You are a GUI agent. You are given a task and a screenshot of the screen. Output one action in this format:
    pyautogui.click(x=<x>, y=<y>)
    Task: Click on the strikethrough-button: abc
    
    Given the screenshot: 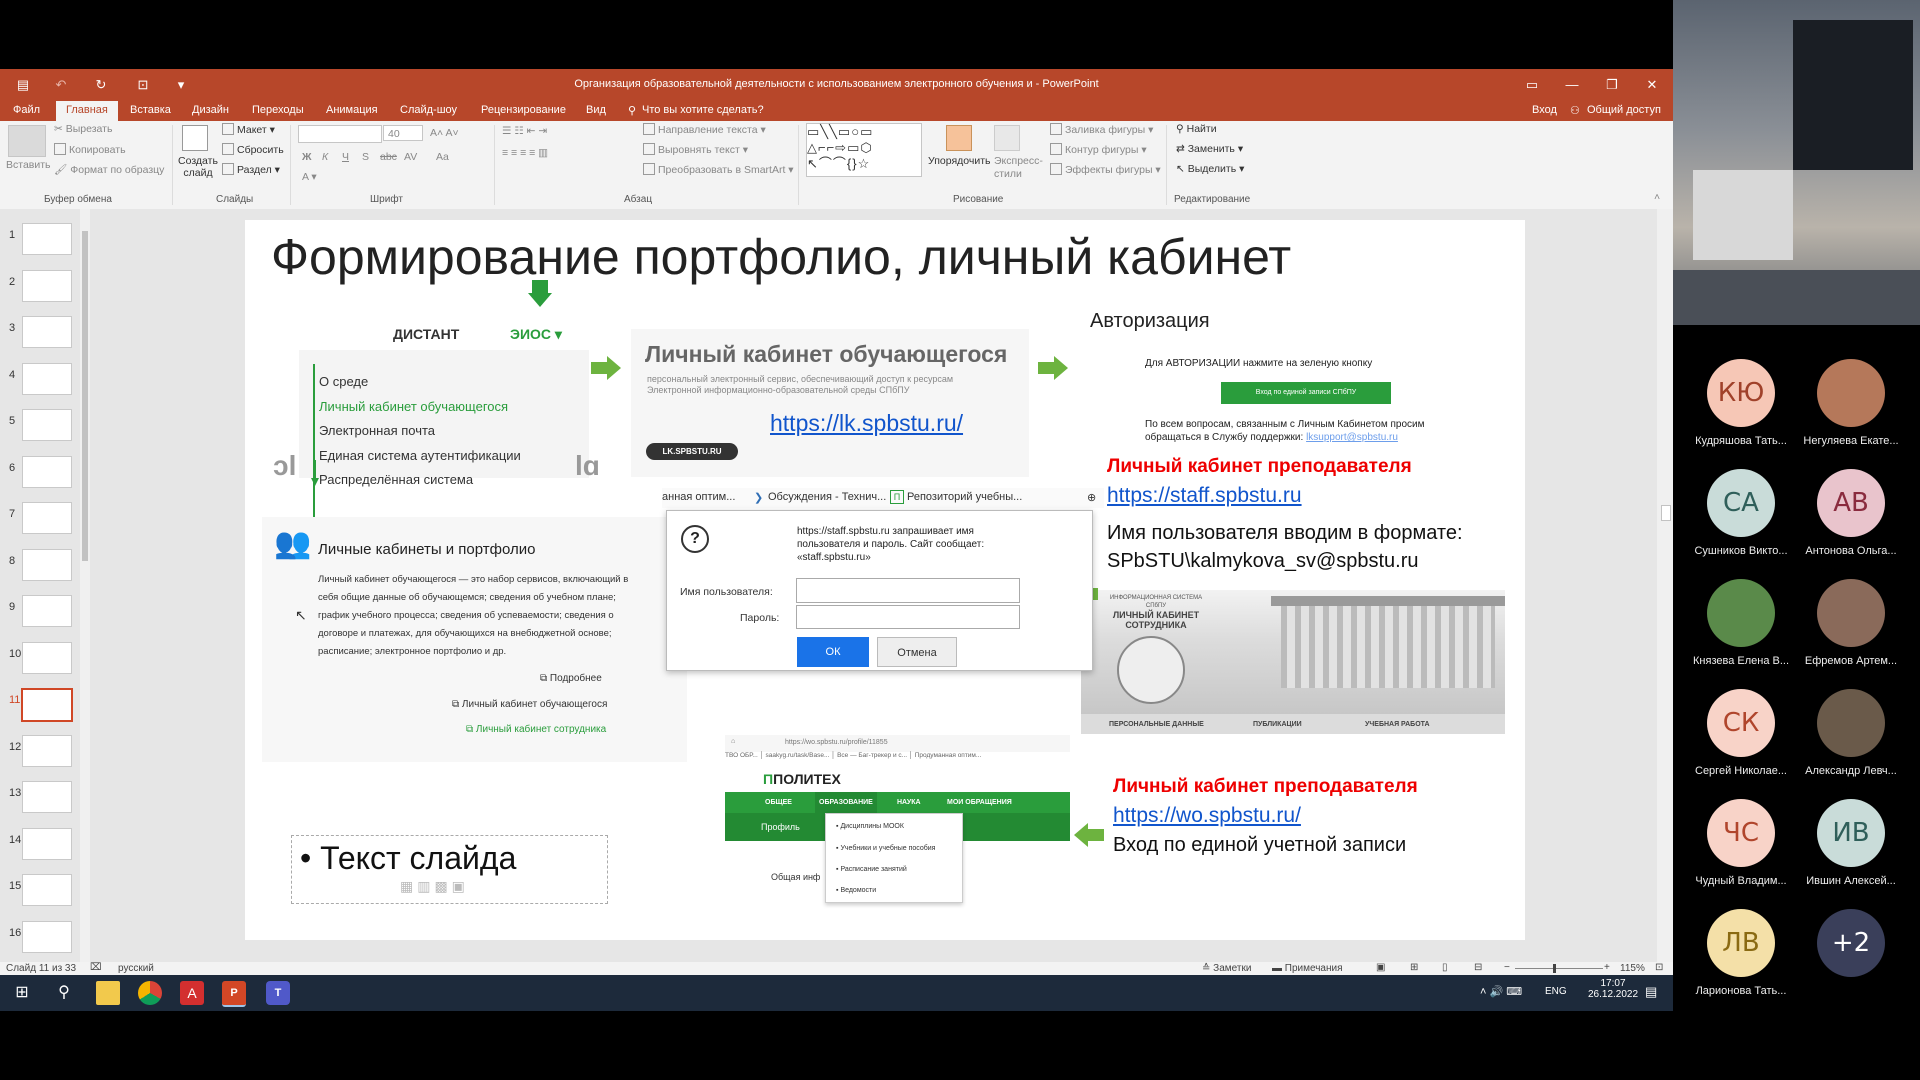 What is the action you would take?
    pyautogui.click(x=388, y=157)
    